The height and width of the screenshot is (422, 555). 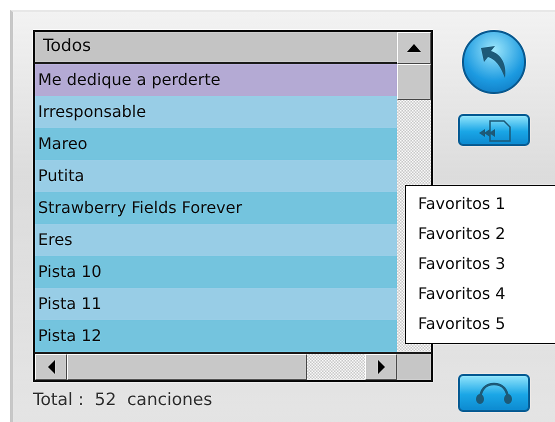 I want to click on up-arrow-icon, so click(x=414, y=48).